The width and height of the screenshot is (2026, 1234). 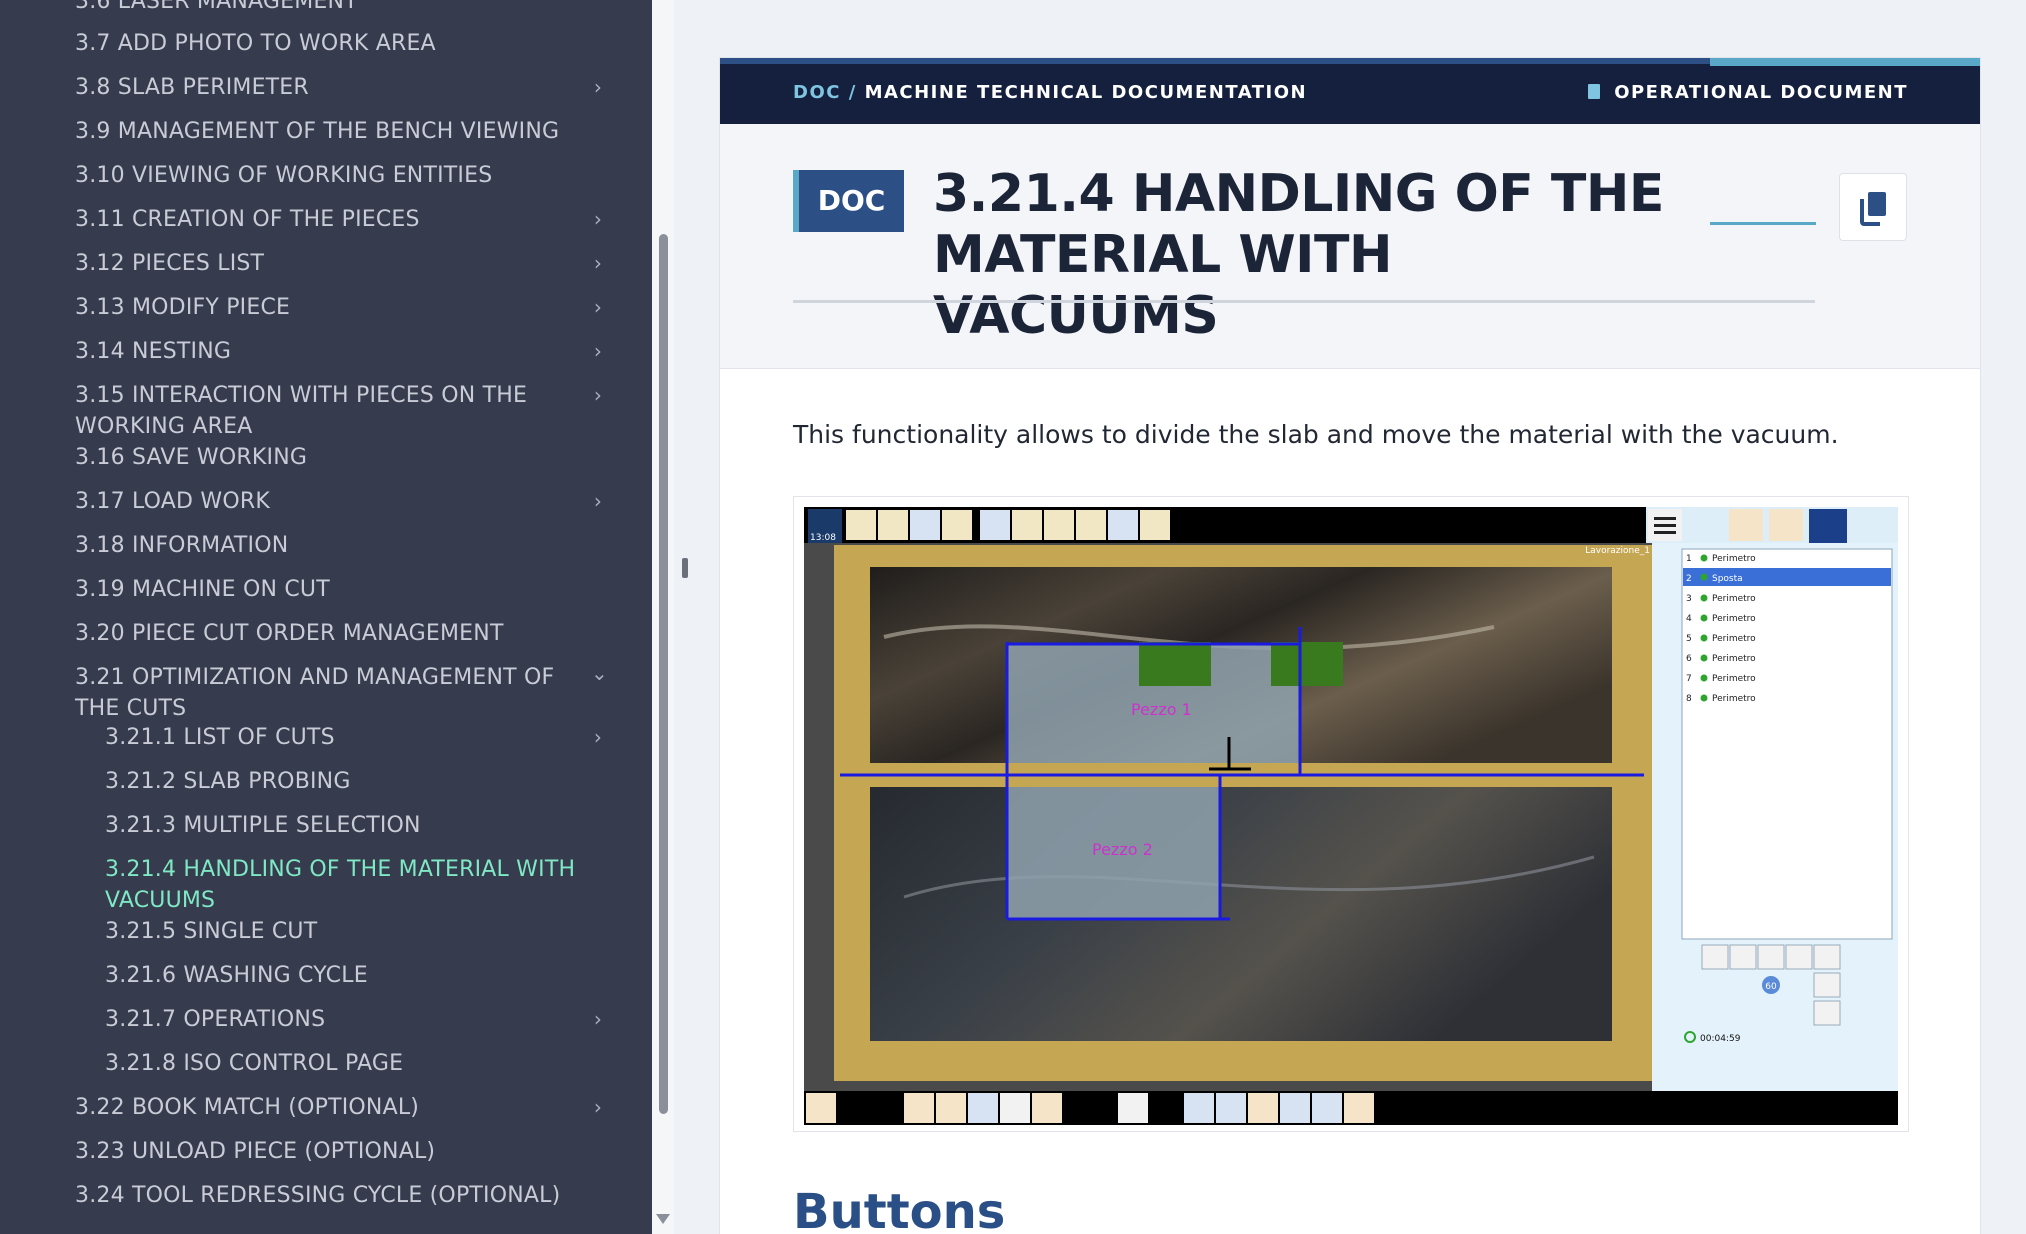 I want to click on sidebar-item: 3.21.3 MULTIPLE SELECTION, so click(x=350, y=825).